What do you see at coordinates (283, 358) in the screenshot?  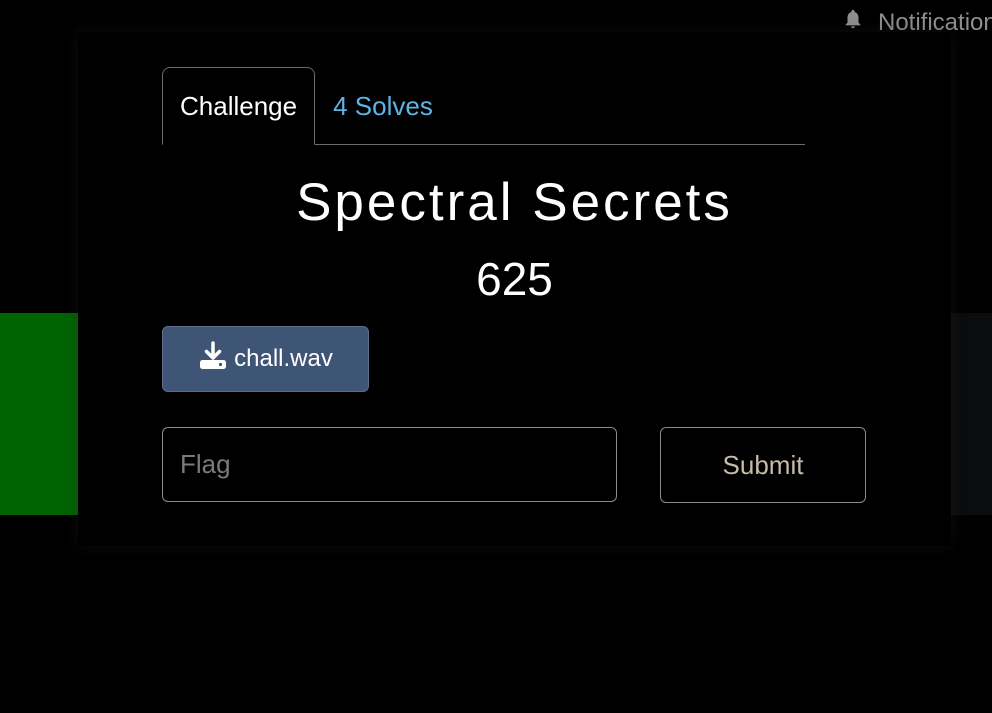 I see `file-name: chall.wav` at bounding box center [283, 358].